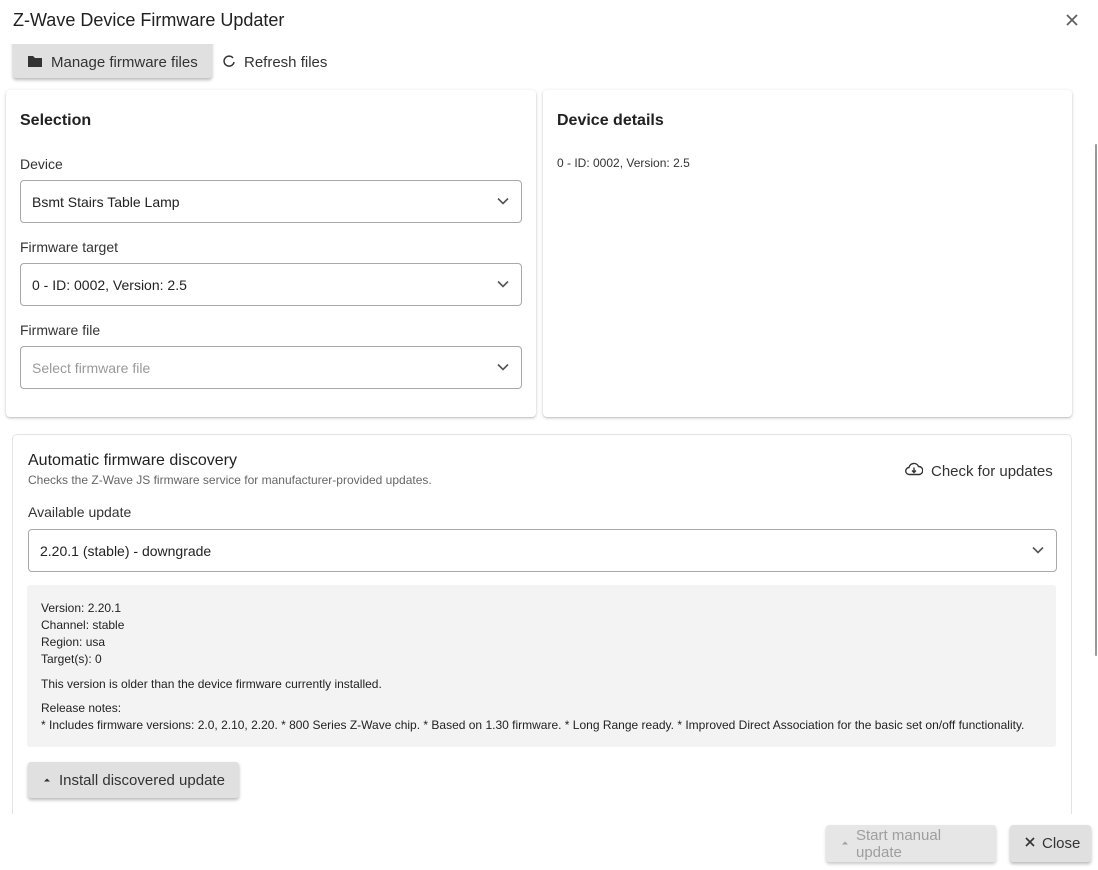 This screenshot has width=1098, height=870. Describe the element at coordinates (124, 62) in the screenshot. I see `manage-firmware-files-label: Manage firmware files` at that location.